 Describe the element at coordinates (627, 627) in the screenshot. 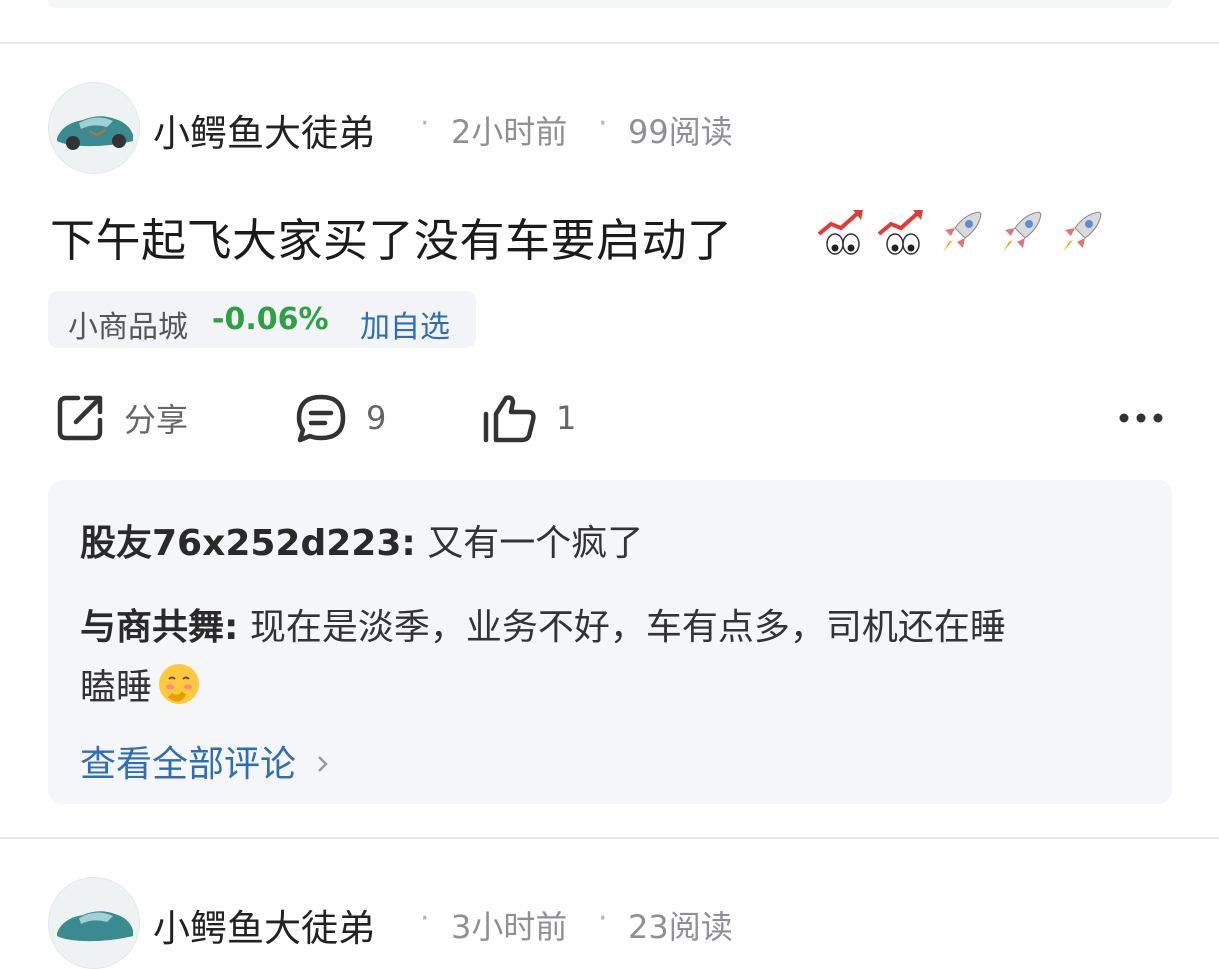

I see `comment-text: 现在是淡季，业务不好，车有点多，司机还在睡` at that location.